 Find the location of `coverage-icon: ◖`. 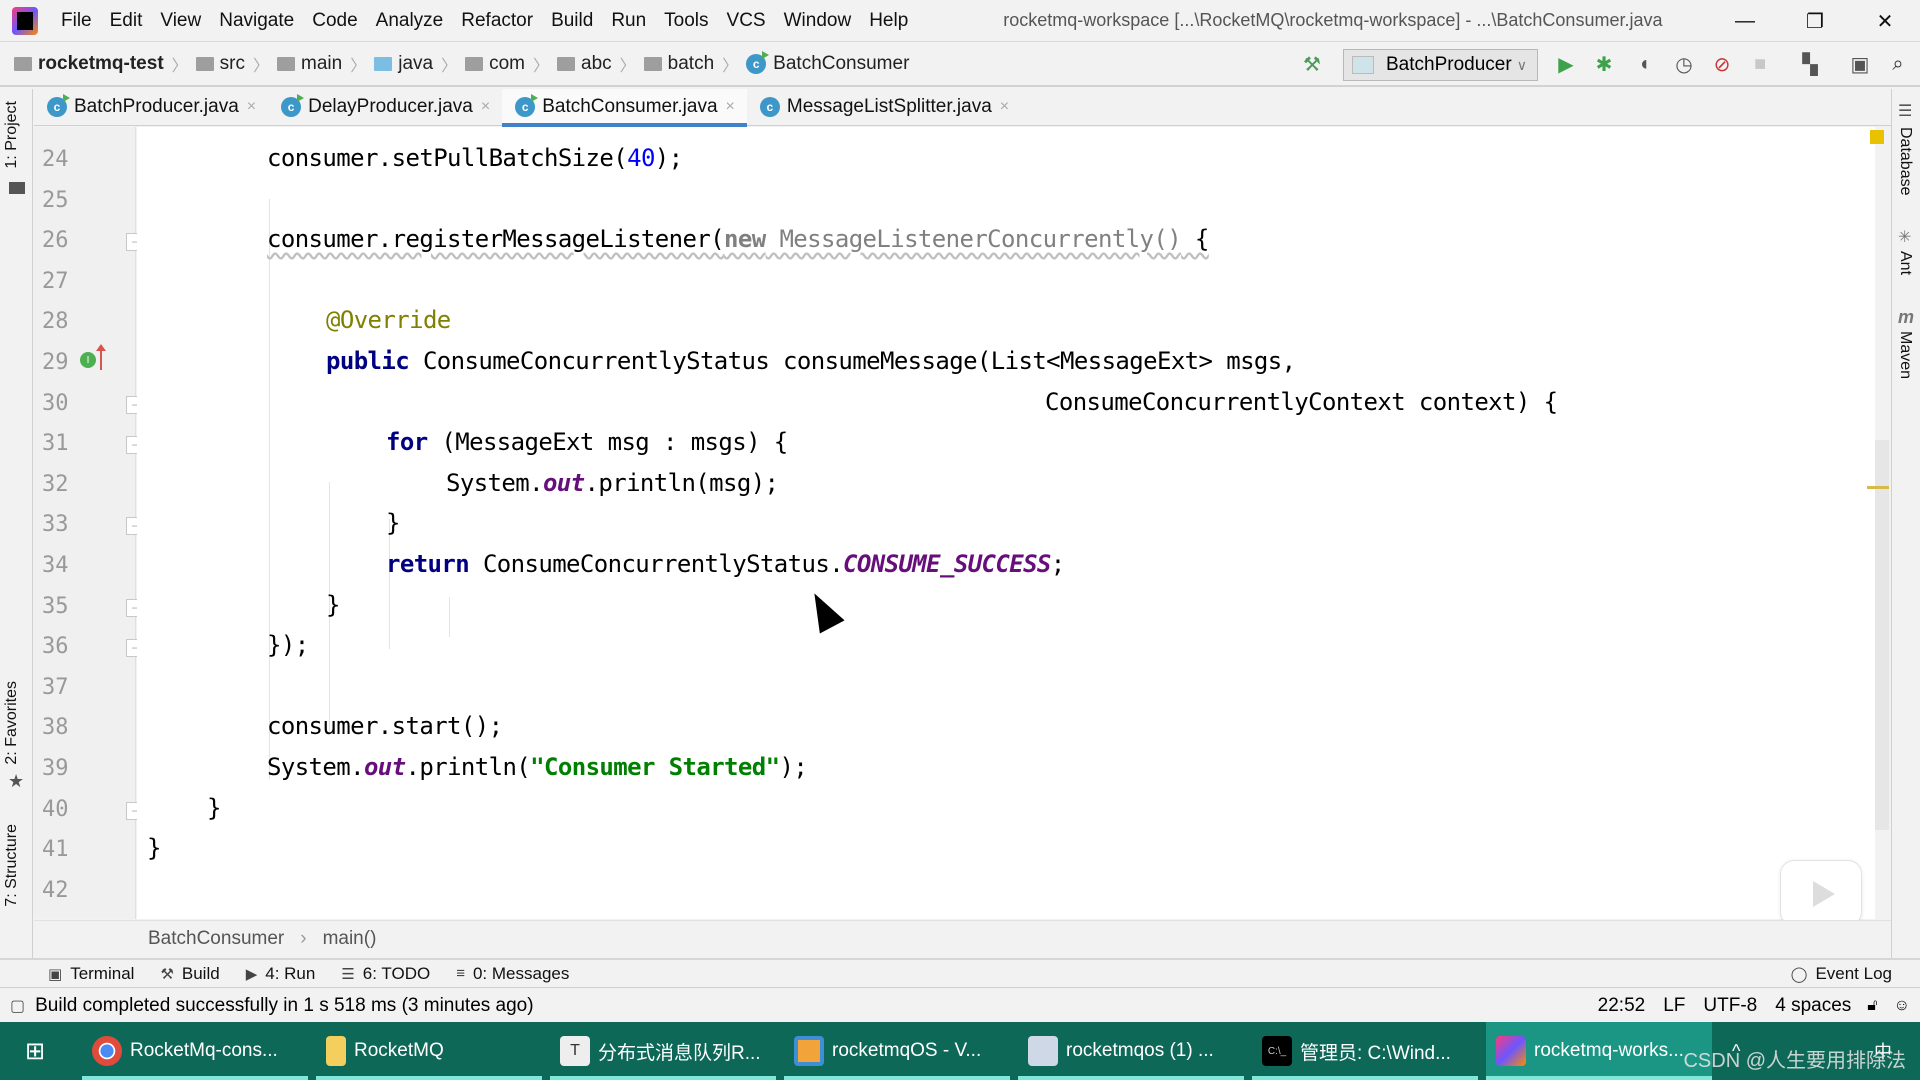

coverage-icon: ◖ is located at coordinates (1644, 64).